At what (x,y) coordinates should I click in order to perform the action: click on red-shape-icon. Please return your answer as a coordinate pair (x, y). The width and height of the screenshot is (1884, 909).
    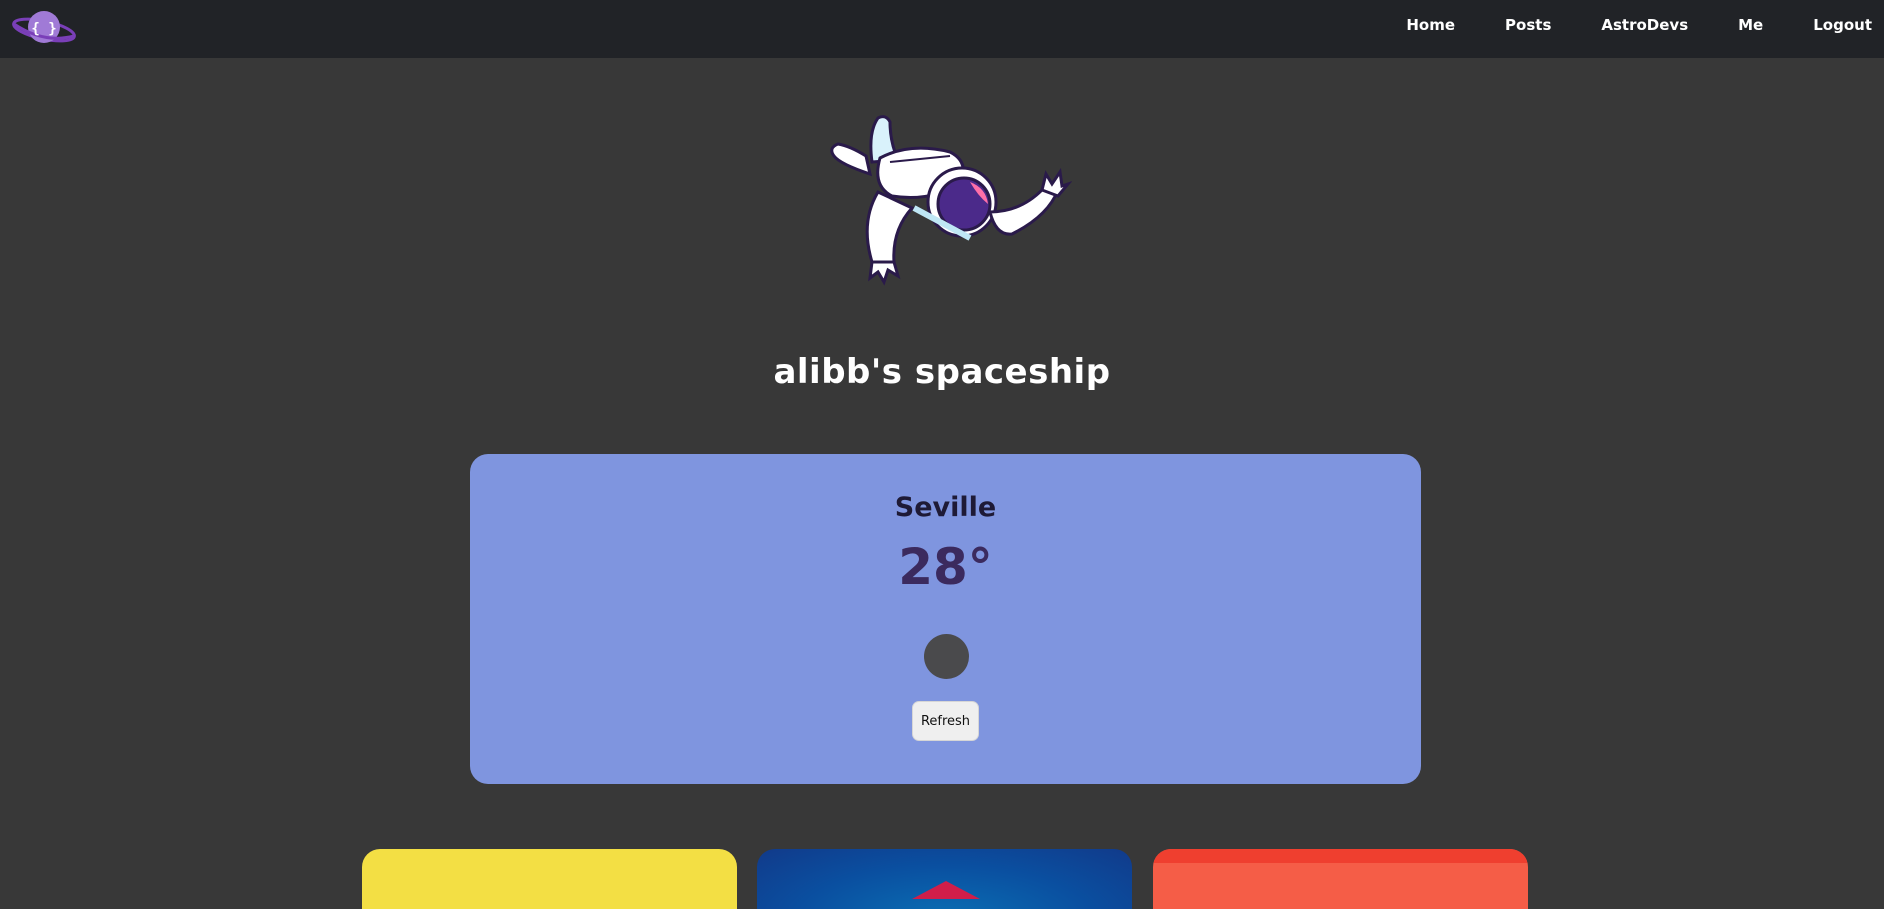
    Looking at the image, I should click on (946, 890).